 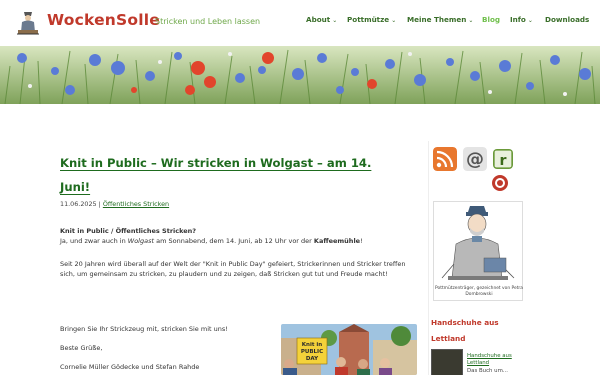 I want to click on nav-item-about: About ⌄, so click(x=321, y=19).